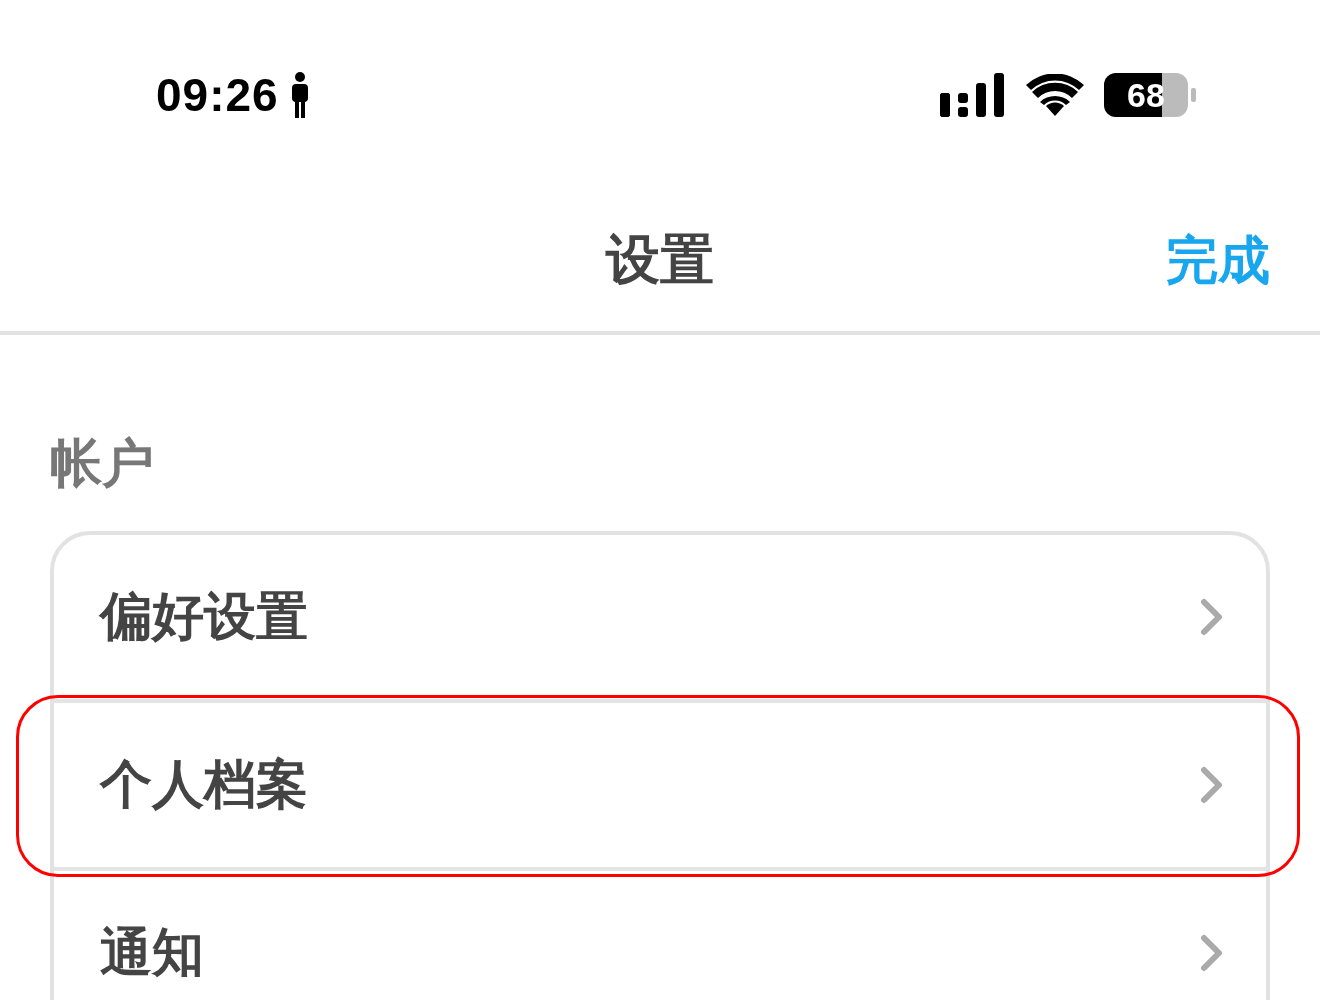 The height and width of the screenshot is (1000, 1320). Describe the element at coordinates (152, 952) in the screenshot. I see `row-label: 通知` at that location.